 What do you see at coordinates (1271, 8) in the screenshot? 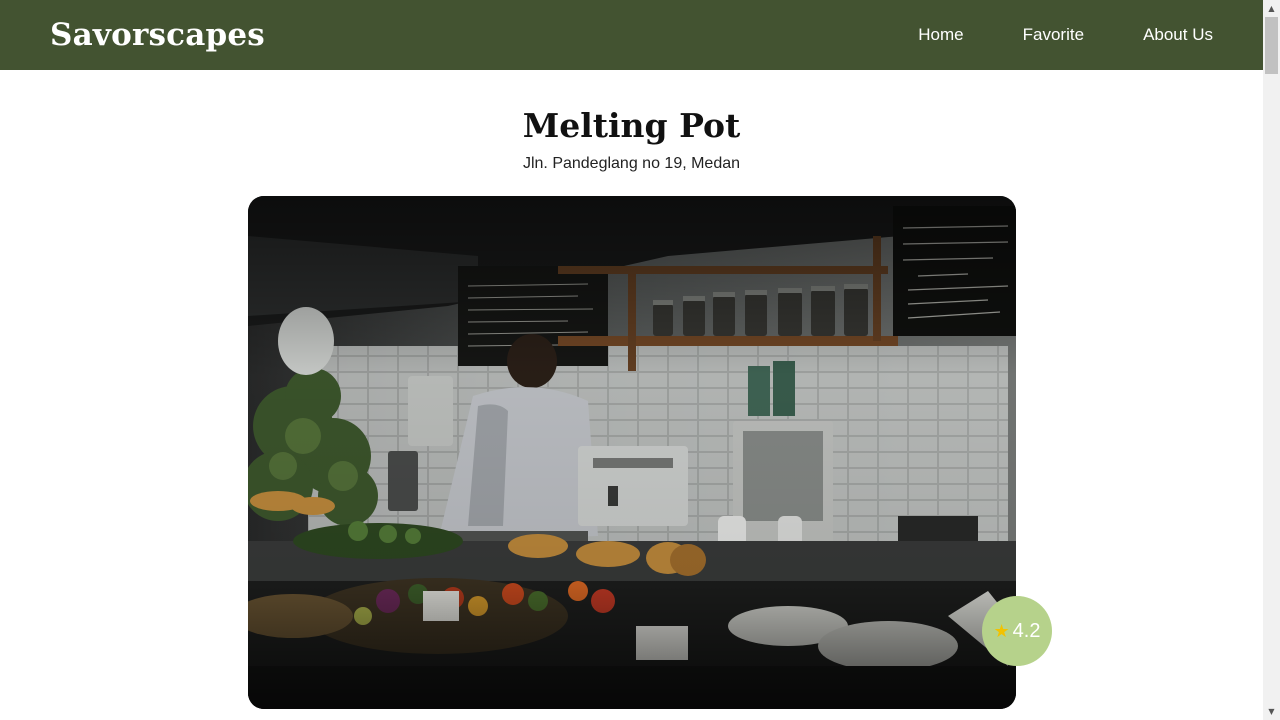
I see `scroll-up-icon: ▲` at bounding box center [1271, 8].